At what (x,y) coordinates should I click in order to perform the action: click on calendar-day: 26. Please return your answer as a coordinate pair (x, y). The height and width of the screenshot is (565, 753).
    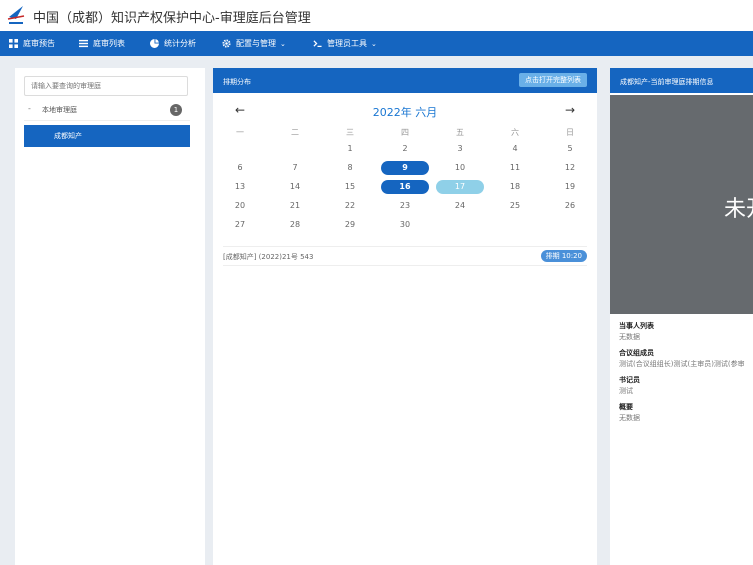
    Looking at the image, I should click on (570, 206).